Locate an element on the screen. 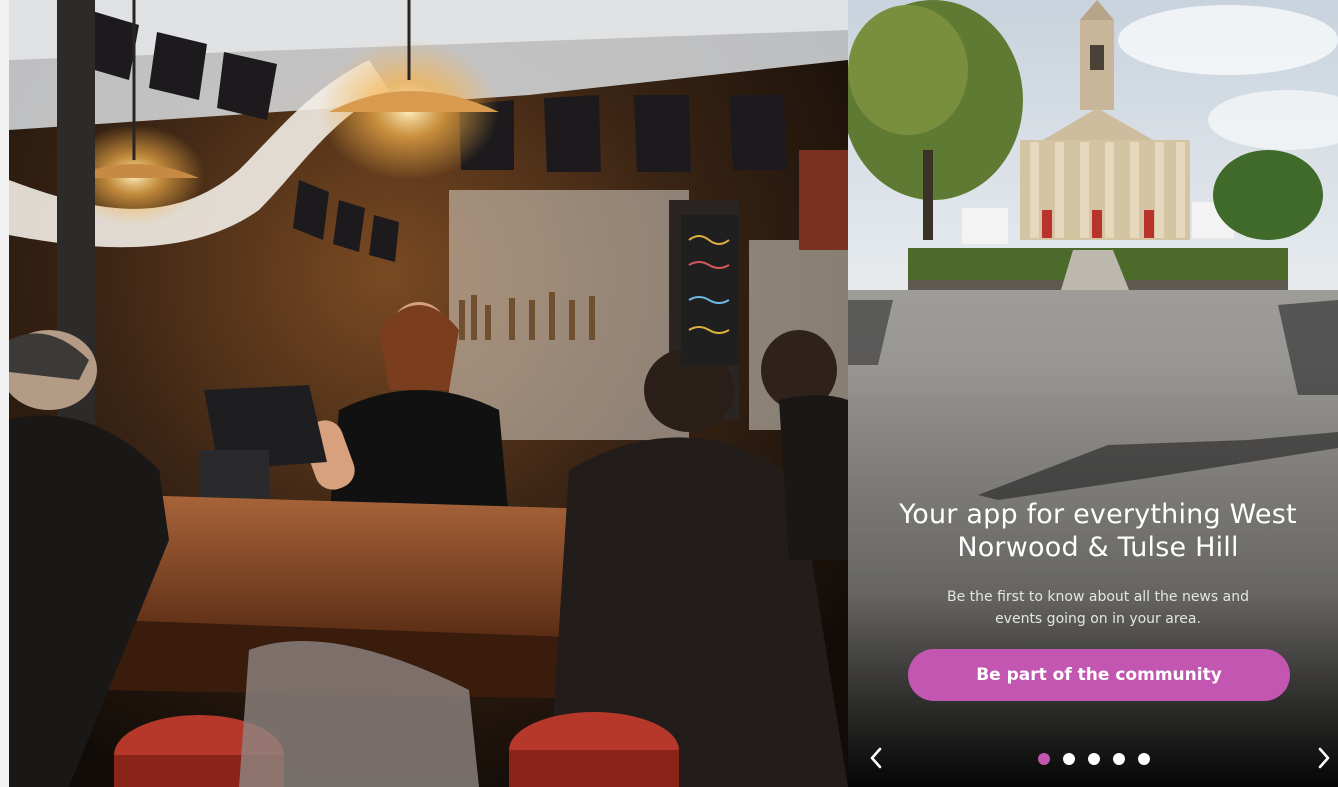  chevron-right-icon is located at coordinates (1324, 758).